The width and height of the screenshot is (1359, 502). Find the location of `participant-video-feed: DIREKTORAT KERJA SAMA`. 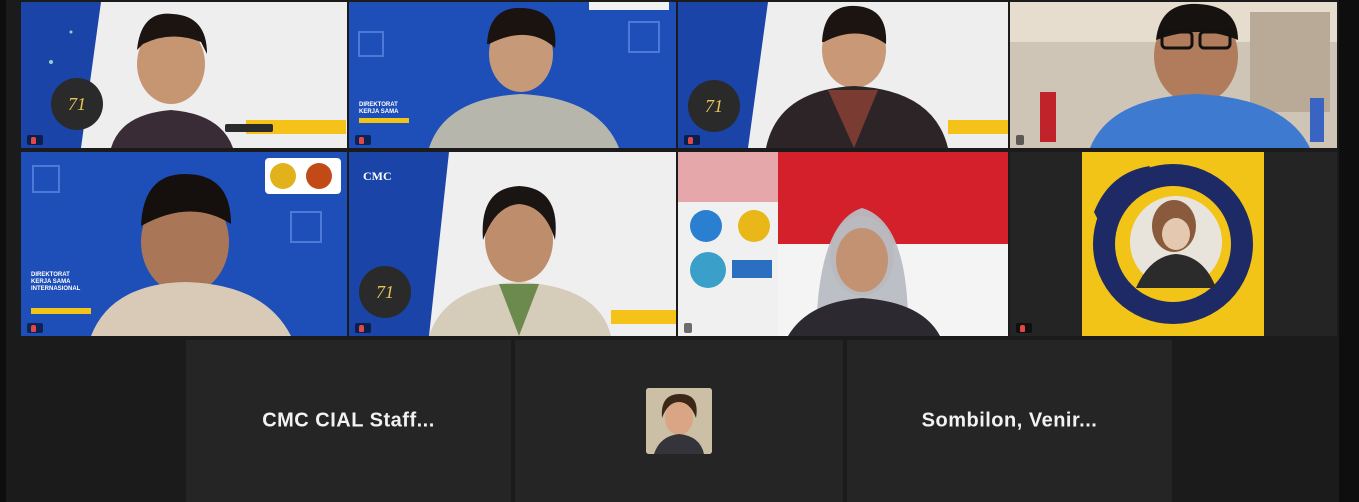

participant-video-feed: DIREKTORAT KERJA SAMA is located at coordinates (512, 75).